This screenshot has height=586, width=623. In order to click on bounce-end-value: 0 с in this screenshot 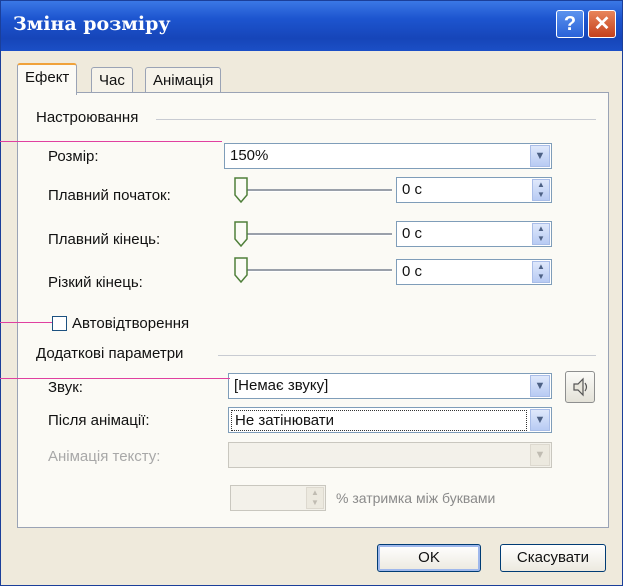, I will do `click(412, 271)`.